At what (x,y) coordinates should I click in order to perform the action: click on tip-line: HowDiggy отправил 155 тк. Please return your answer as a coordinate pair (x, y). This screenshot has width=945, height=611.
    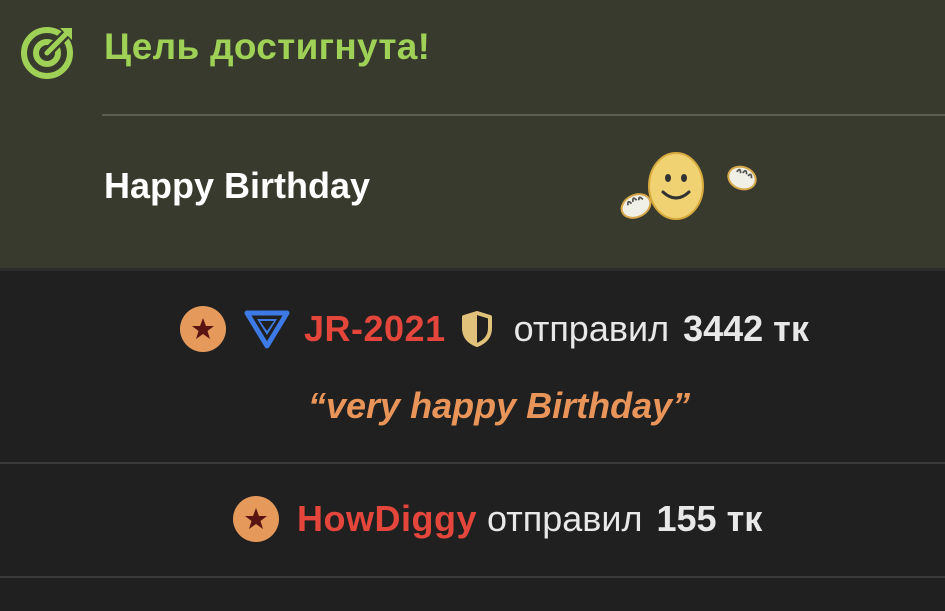
    Looking at the image, I should click on (497, 519).